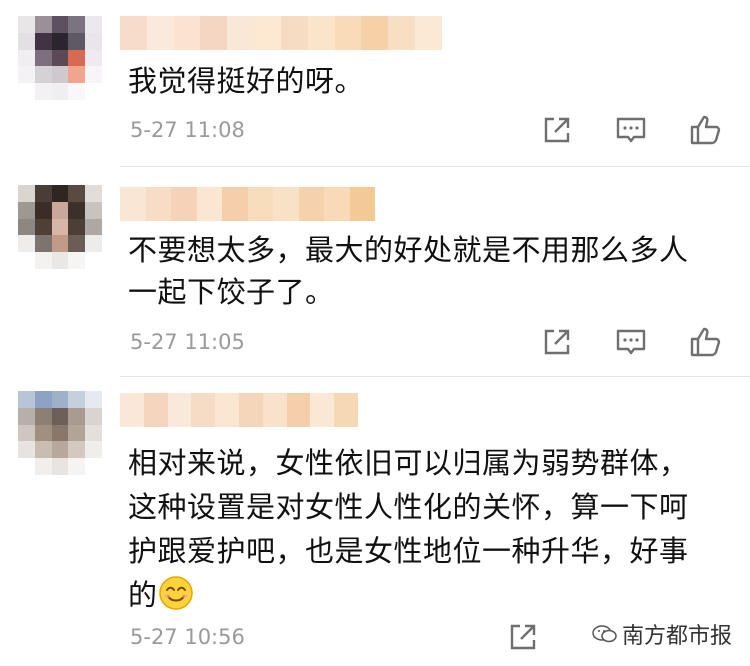  What do you see at coordinates (175, 593) in the screenshot?
I see `smile-emoji-icon` at bounding box center [175, 593].